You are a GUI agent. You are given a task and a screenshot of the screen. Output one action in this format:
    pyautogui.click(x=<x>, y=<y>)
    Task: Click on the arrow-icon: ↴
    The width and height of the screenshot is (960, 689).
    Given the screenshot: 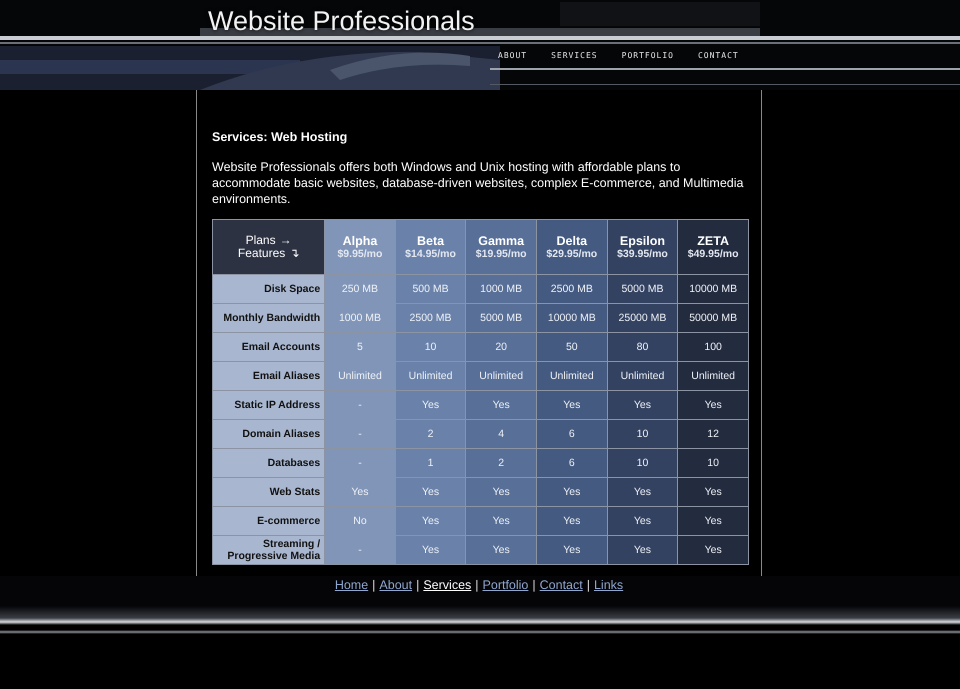 What is the action you would take?
    pyautogui.click(x=294, y=253)
    